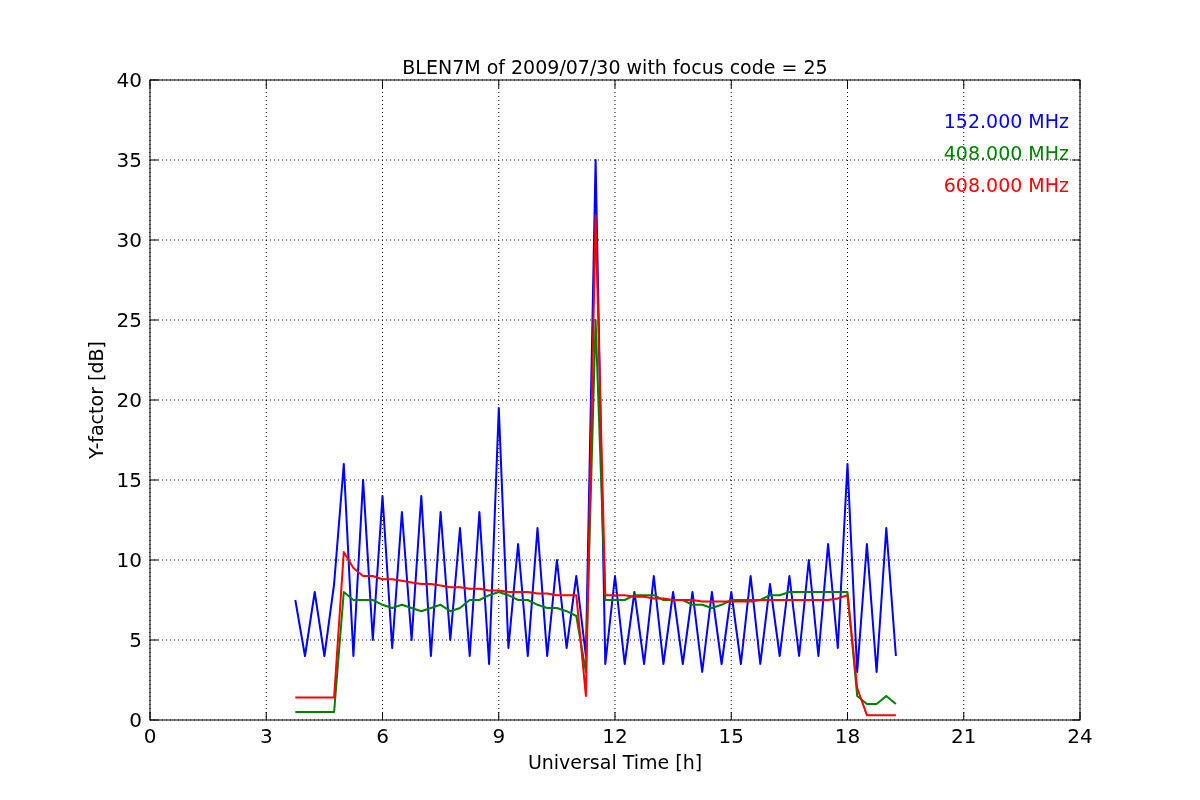 Image resolution: width=1200 pixels, height=800 pixels. What do you see at coordinates (266, 736) in the screenshot?
I see `x-tick-label: 3` at bounding box center [266, 736].